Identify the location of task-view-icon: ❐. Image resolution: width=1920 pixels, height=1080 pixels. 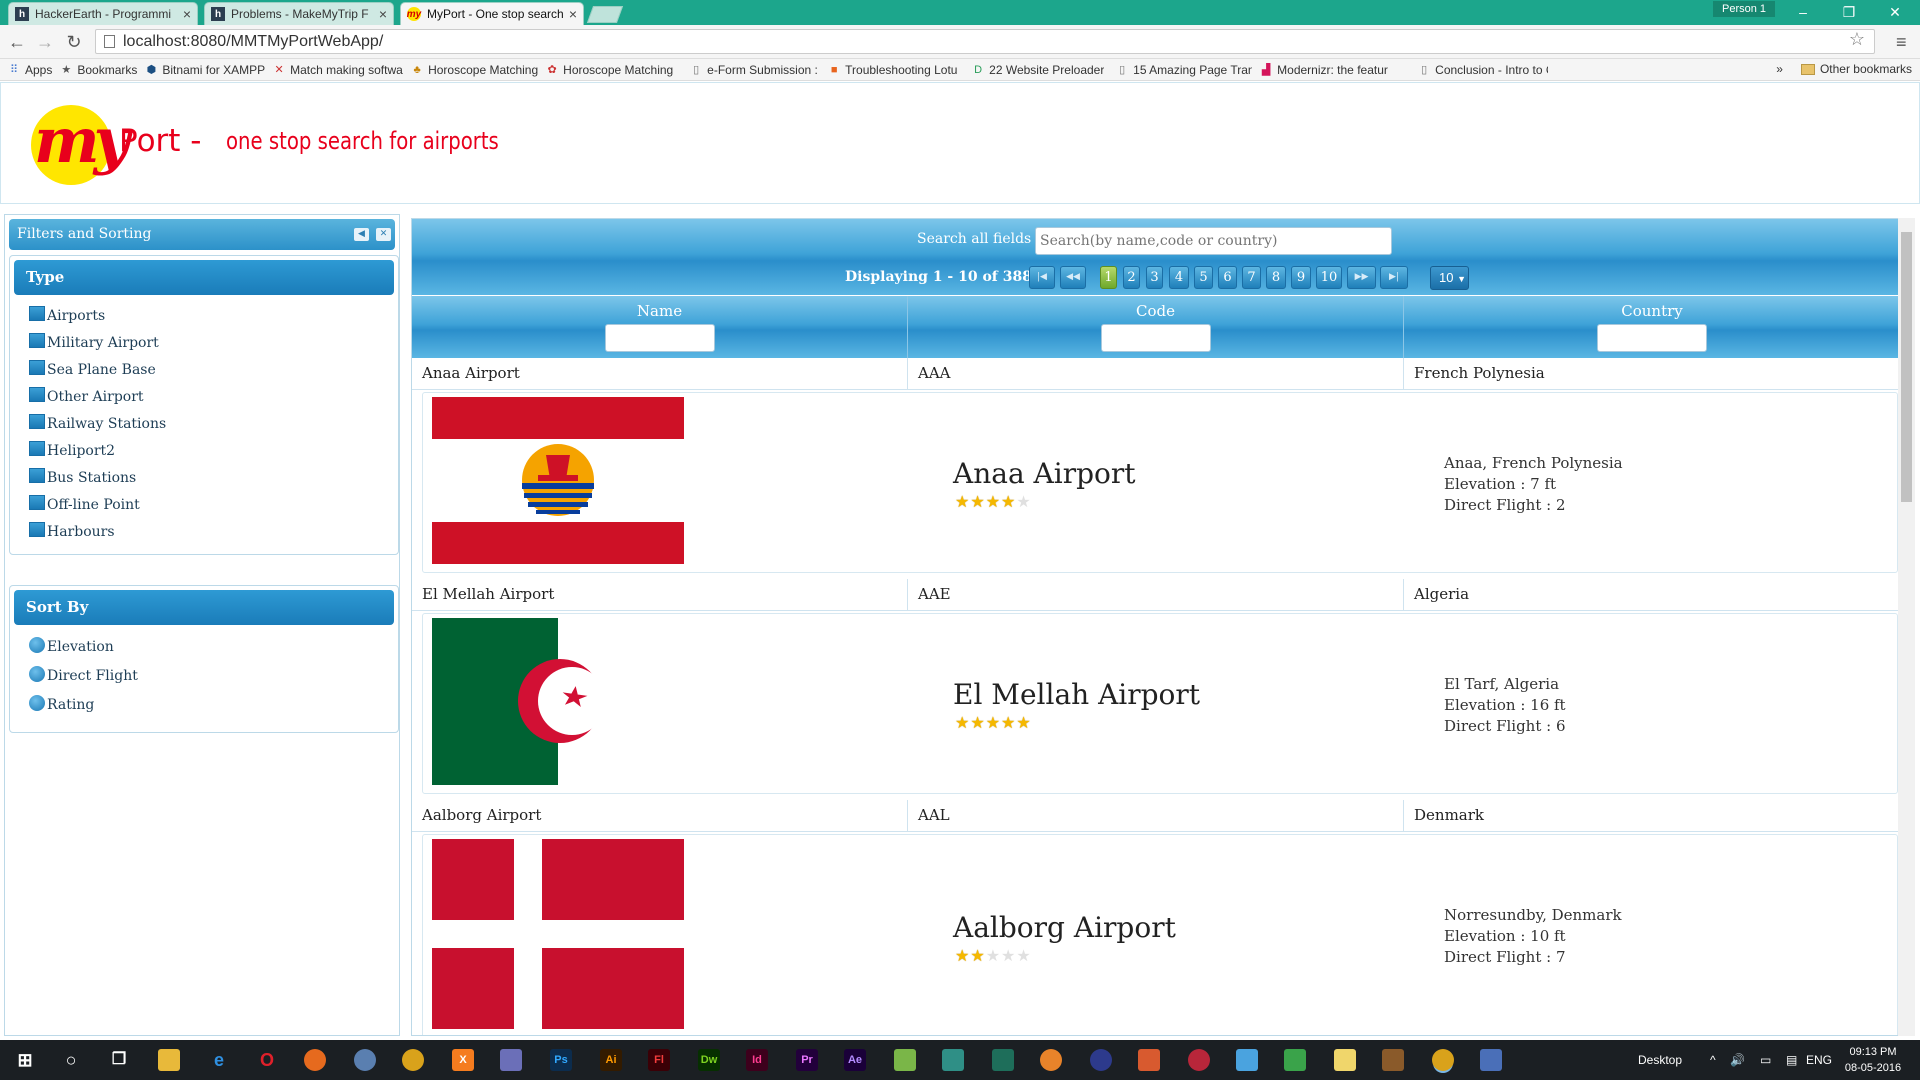
(119, 1060).